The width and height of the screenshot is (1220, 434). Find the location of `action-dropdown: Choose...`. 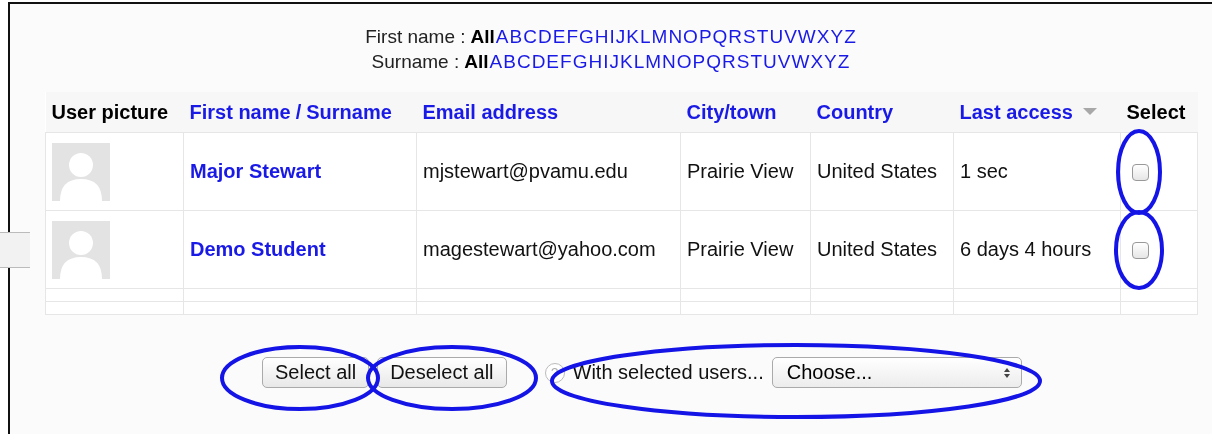

action-dropdown: Choose... is located at coordinates (896, 372).